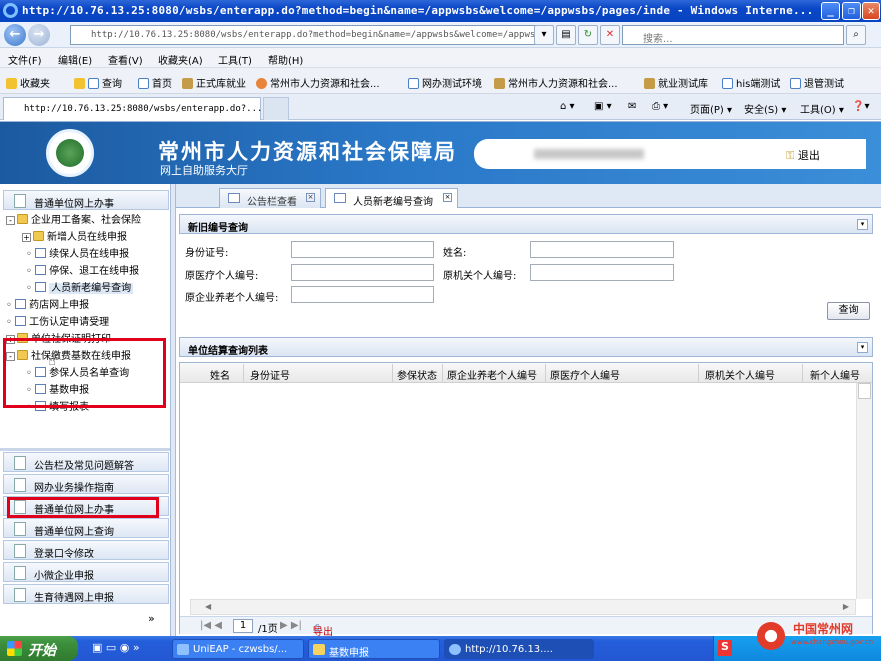 The image size is (881, 661). What do you see at coordinates (817, 82) in the screenshot?
I see `favorite-item: 退管测试` at bounding box center [817, 82].